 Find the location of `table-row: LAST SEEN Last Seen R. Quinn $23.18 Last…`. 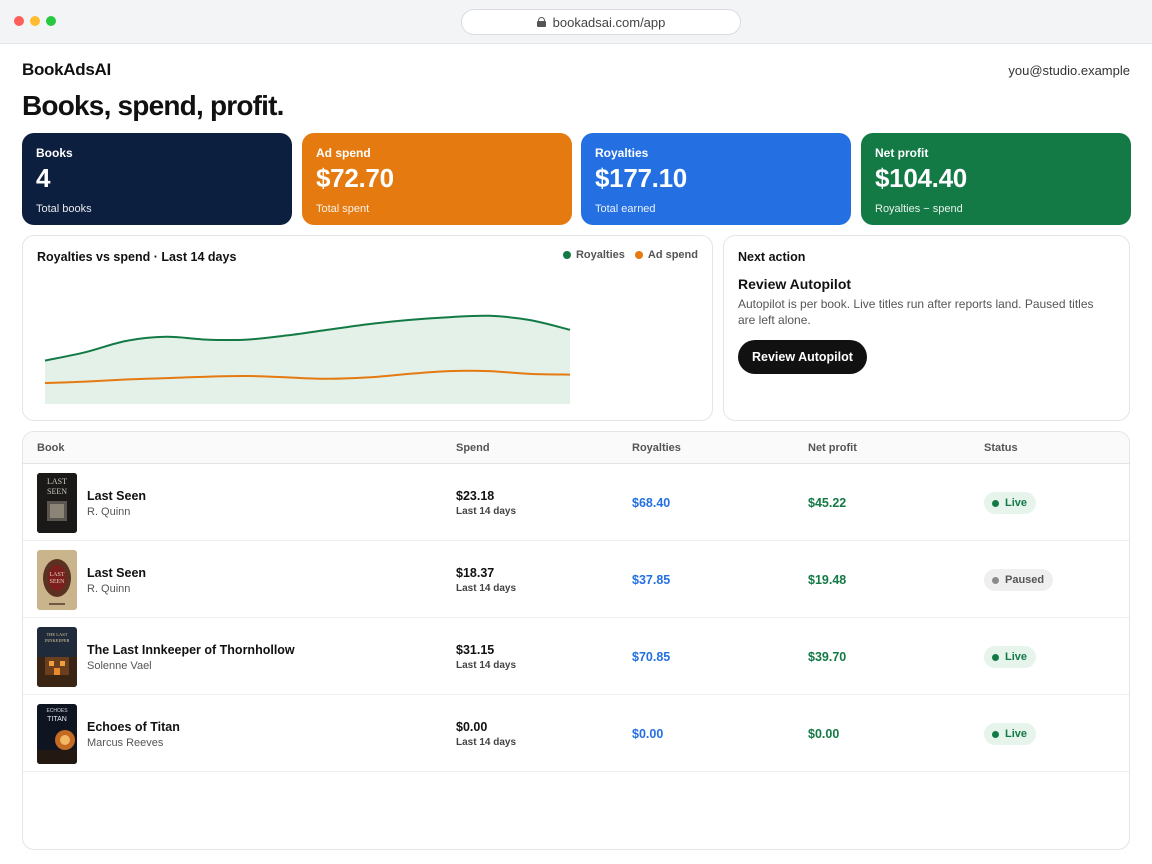

table-row: LAST SEEN Last Seen R. Quinn $23.18 Last… is located at coordinates (576, 502).